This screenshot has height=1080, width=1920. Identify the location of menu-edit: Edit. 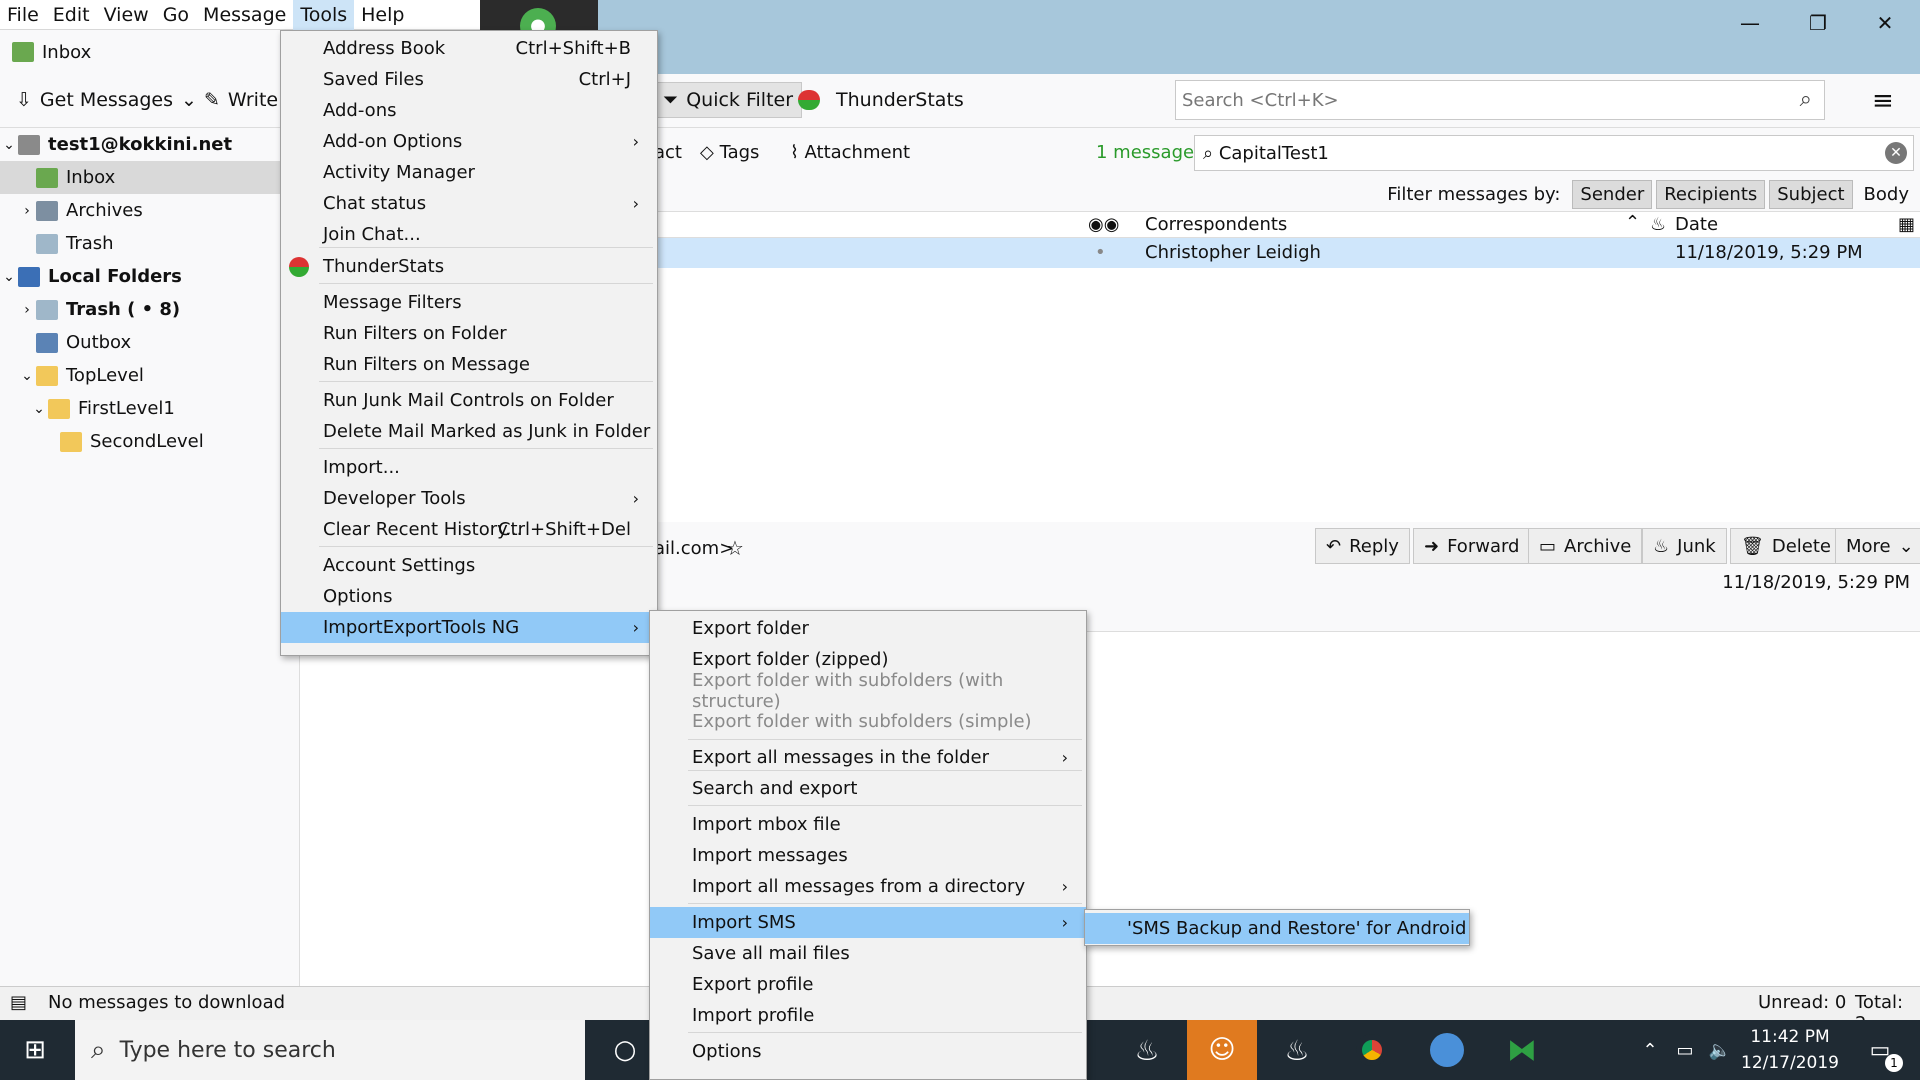
(71, 15).